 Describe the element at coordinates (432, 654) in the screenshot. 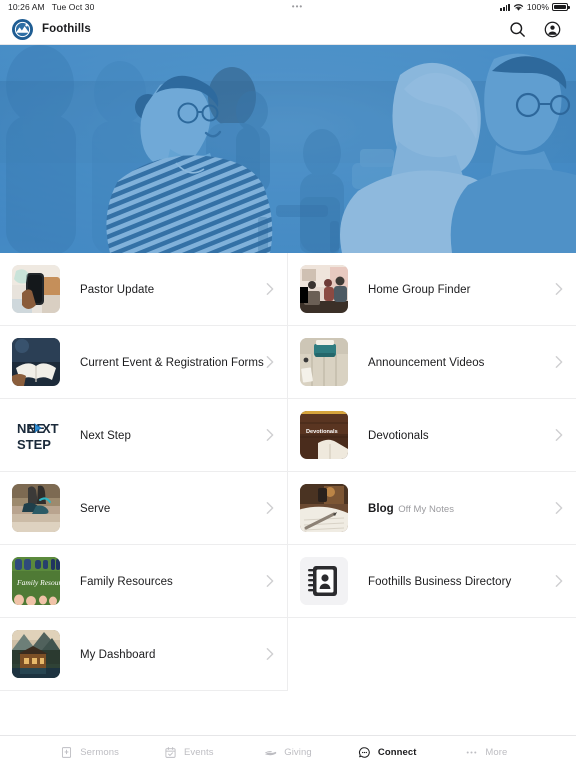

I see `menu-grid-empty-cell` at that location.